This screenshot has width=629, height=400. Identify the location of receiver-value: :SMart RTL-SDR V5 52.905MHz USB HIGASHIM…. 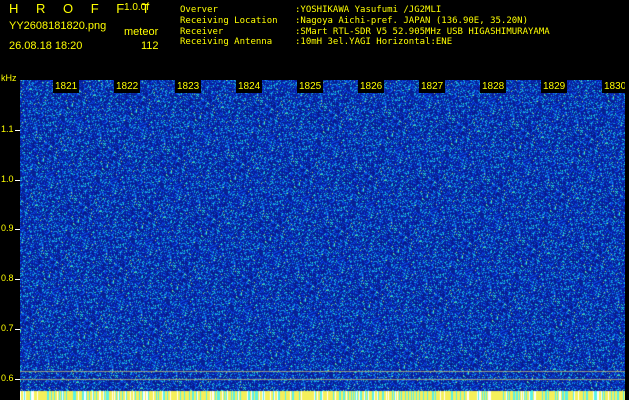
(422, 31).